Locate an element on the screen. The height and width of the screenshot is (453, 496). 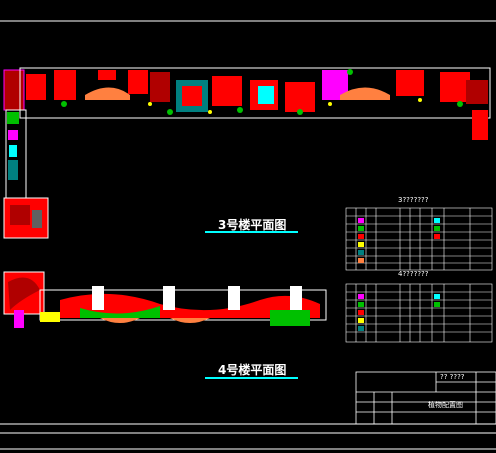
floor3-plan-title: 3号楼平面图 is located at coordinates (252, 225).